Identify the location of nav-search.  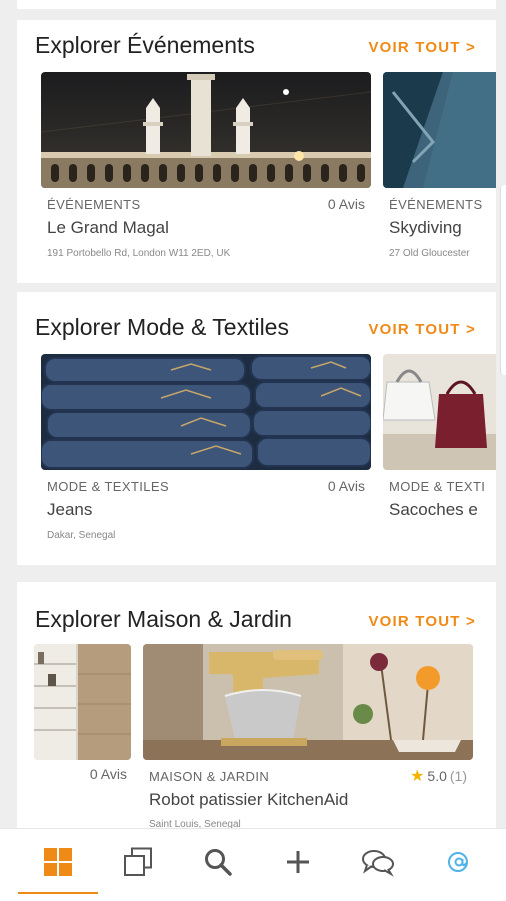
(218, 862).